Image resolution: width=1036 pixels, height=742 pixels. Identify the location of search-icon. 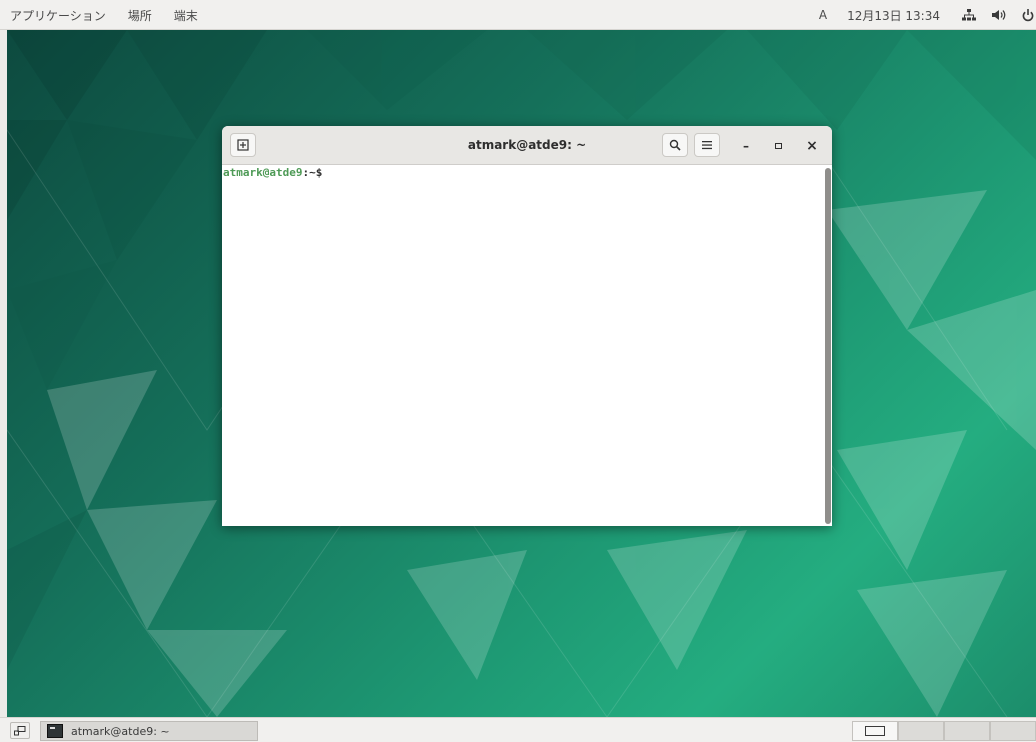
(675, 145).